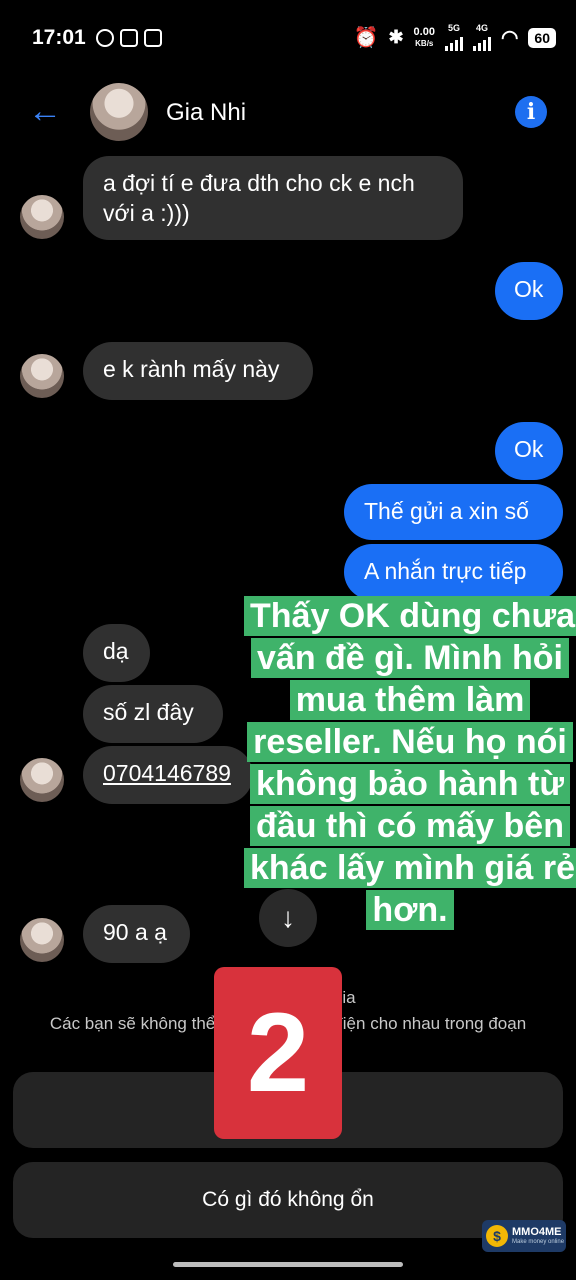 This screenshot has width=576, height=1280. Describe the element at coordinates (206, 113) in the screenshot. I see `contact-name: Gia Nhi` at that location.